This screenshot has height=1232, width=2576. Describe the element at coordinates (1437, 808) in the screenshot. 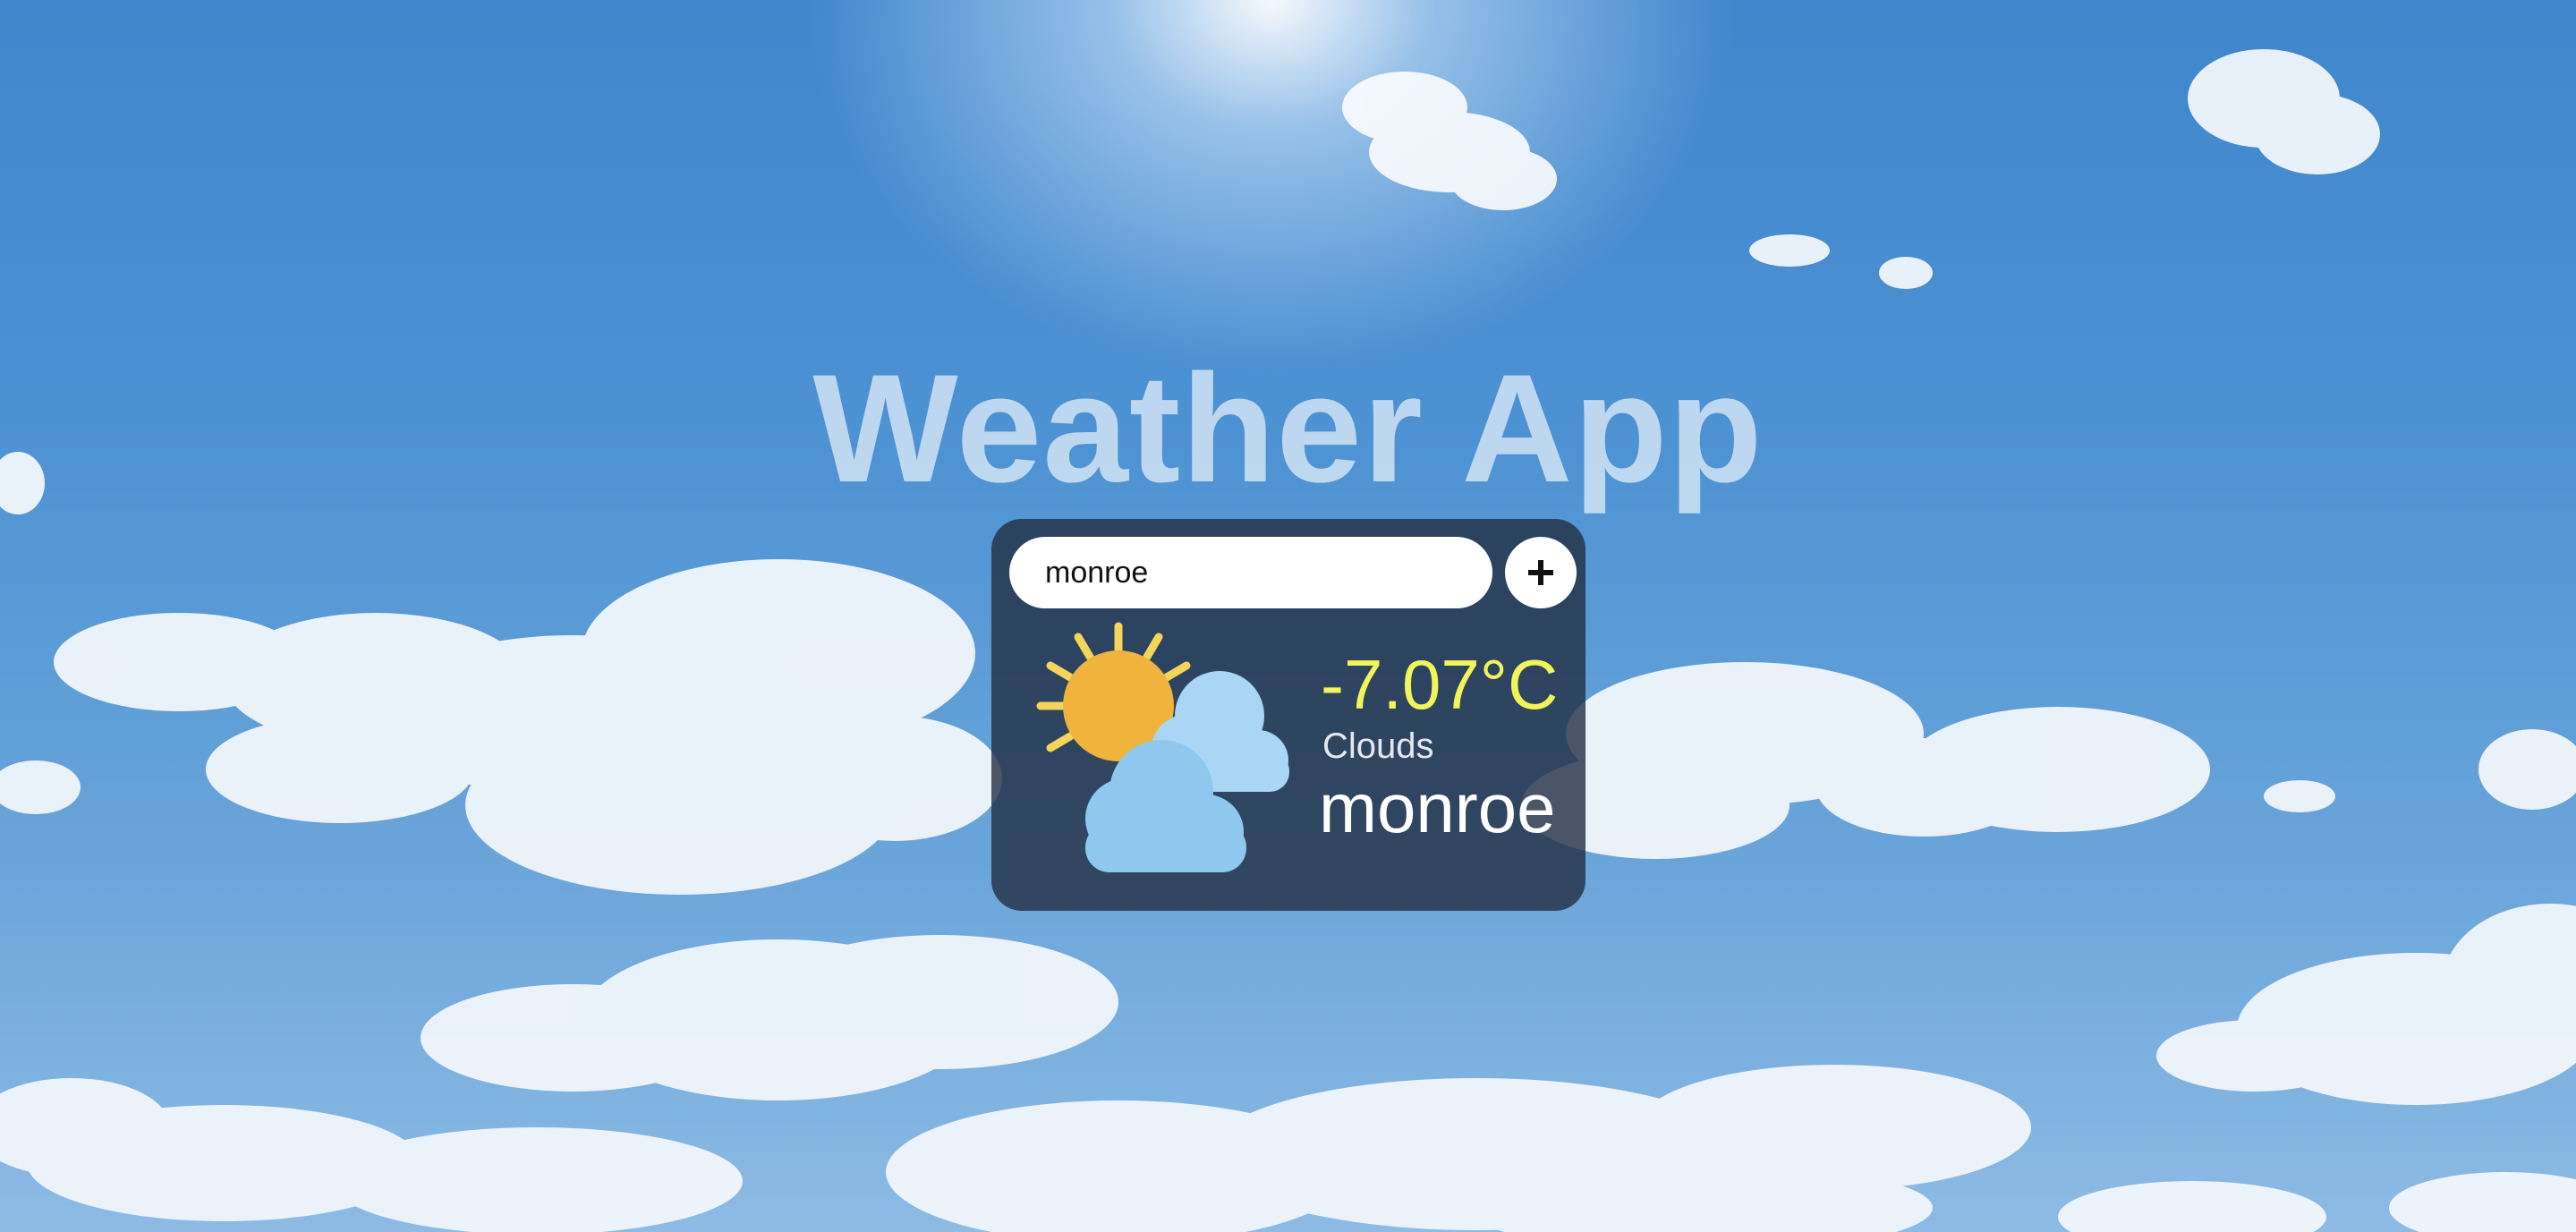

I see `city-name: monroe` at that location.